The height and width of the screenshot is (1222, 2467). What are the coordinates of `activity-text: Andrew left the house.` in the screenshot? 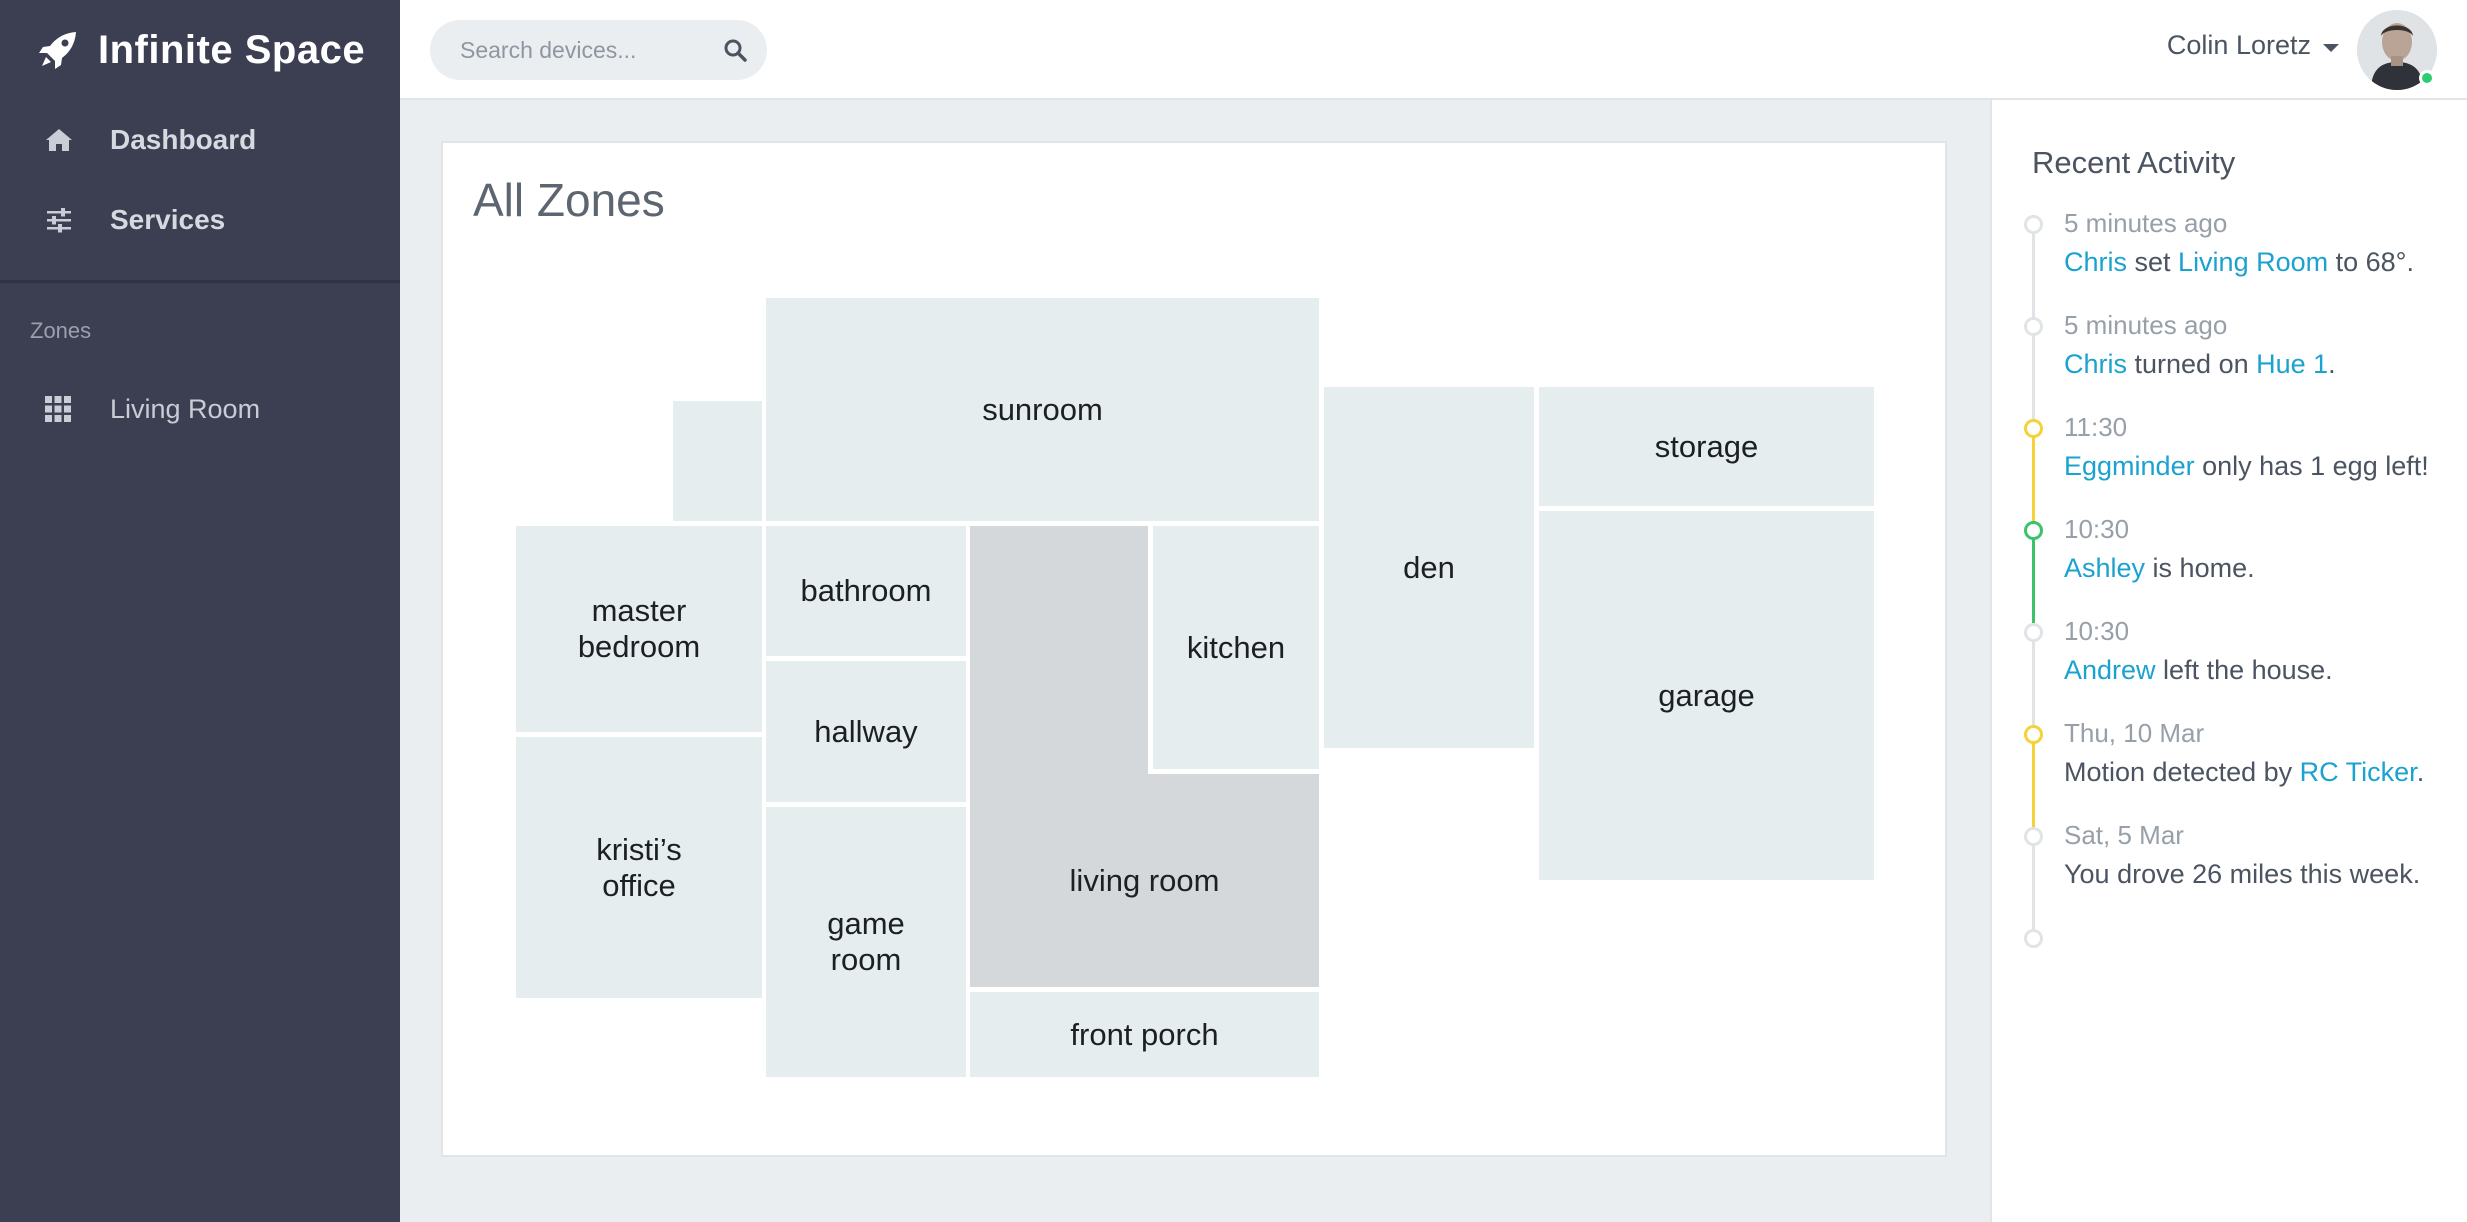 It's located at (2264, 670).